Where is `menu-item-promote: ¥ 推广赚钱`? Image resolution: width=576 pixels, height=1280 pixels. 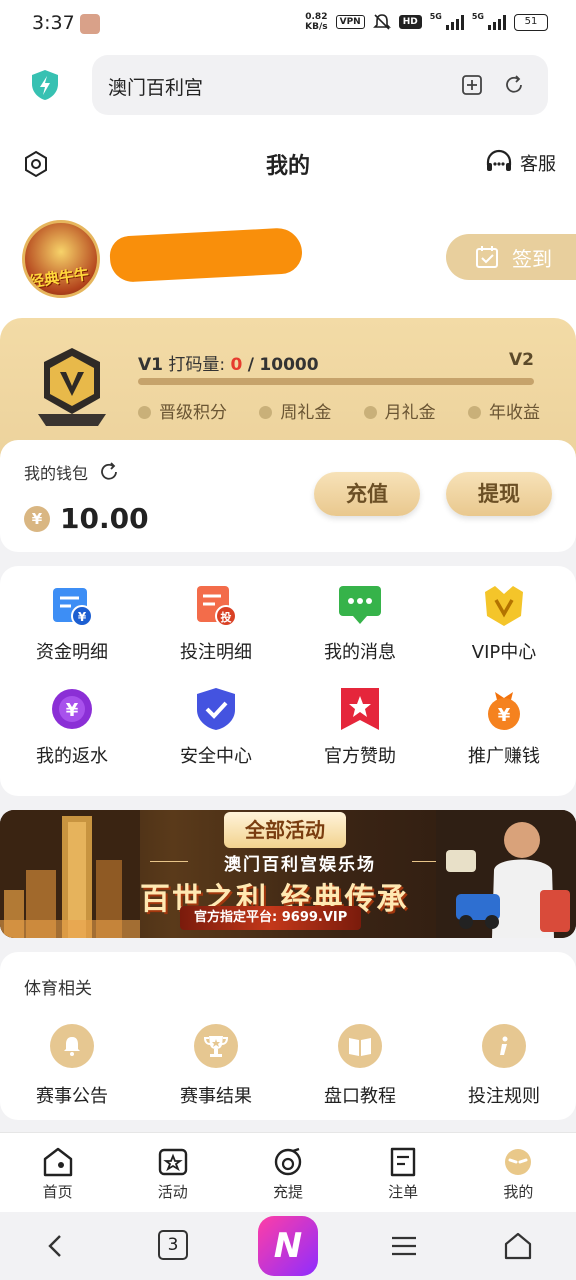 menu-item-promote: ¥ 推广赚钱 is located at coordinates (504, 738).